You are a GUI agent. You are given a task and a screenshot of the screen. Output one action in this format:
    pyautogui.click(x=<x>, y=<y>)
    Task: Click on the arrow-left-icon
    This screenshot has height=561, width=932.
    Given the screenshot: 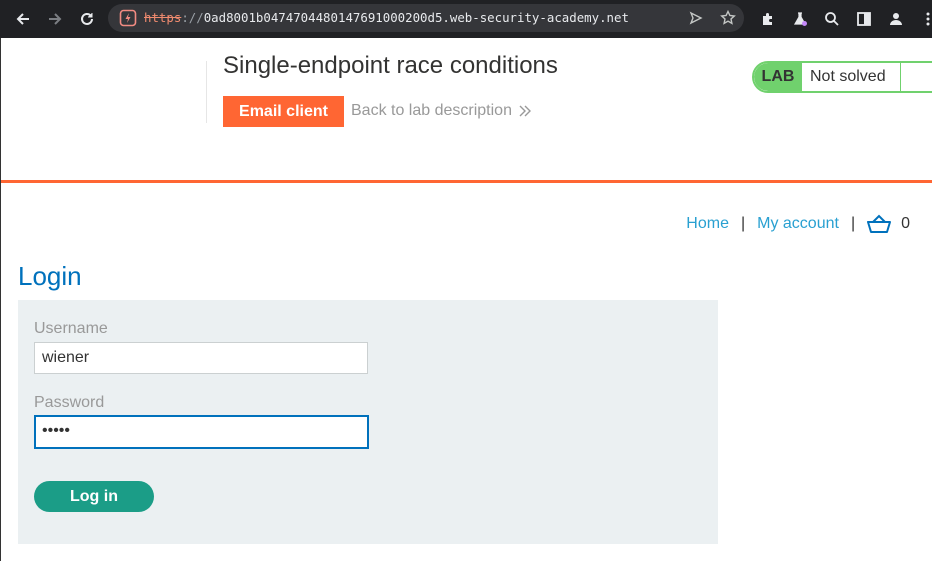 What is the action you would take?
    pyautogui.click(x=22, y=19)
    